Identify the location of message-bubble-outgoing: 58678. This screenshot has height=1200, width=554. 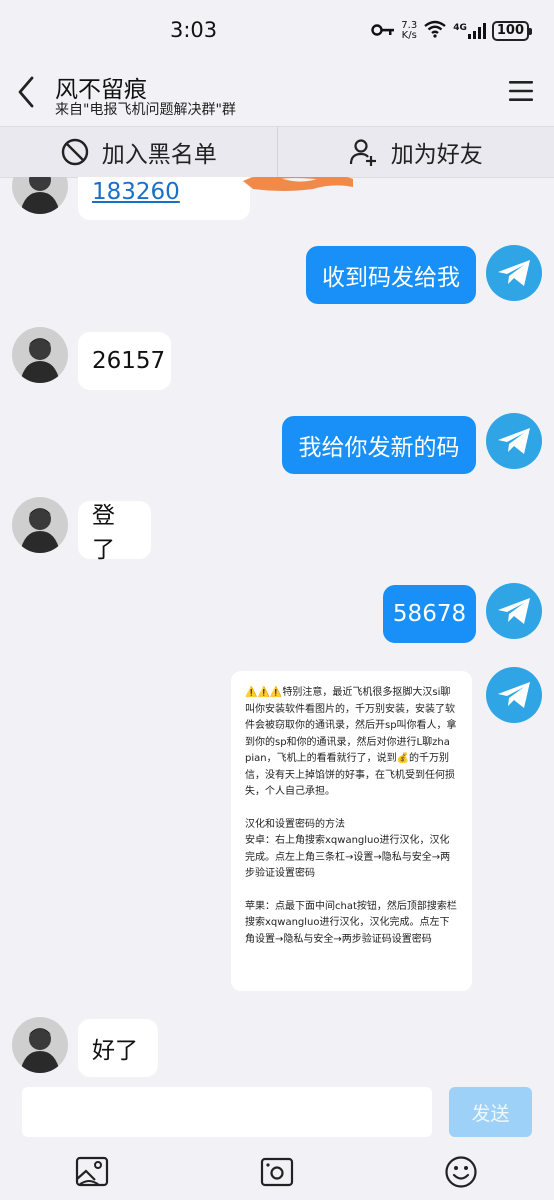
(429, 614).